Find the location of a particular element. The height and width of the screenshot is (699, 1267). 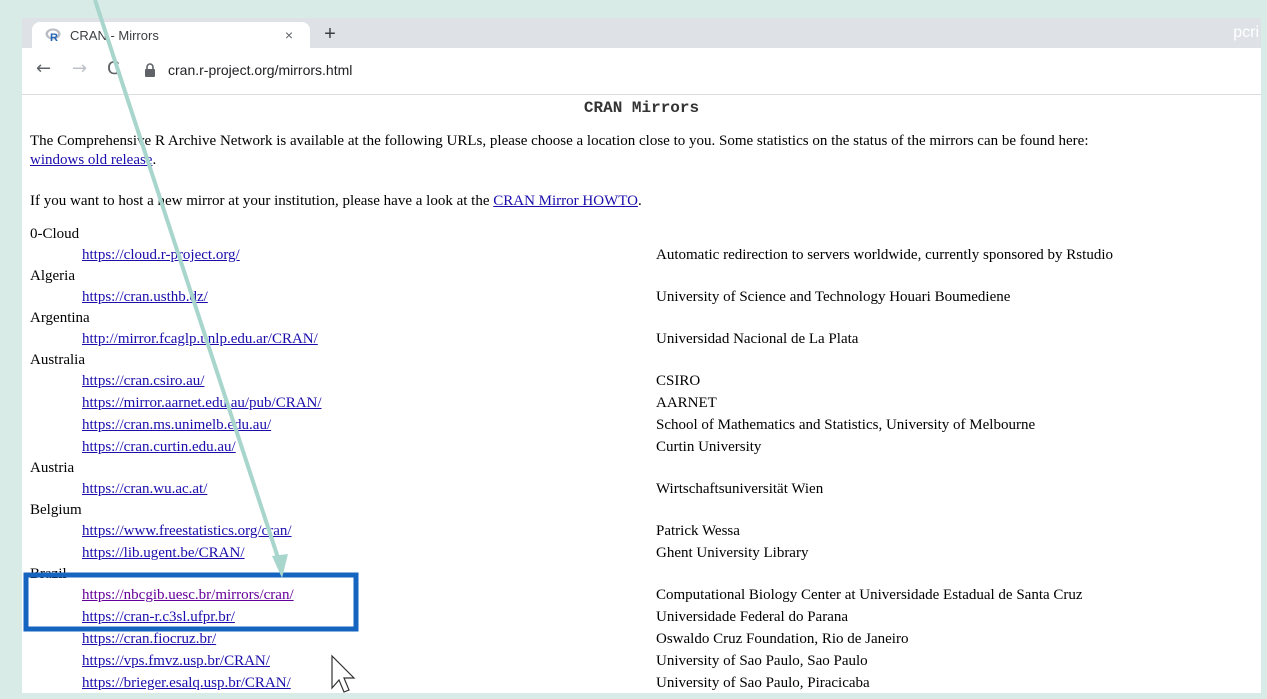

mirror-description: Oswaldo Cruz Foundation, Rio de Janeiro is located at coordinates (782, 639).